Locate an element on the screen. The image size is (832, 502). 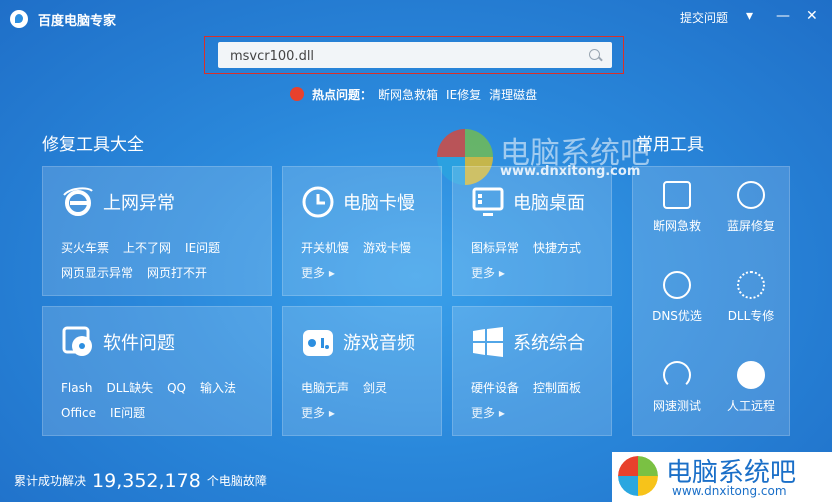
card-title-software: 软件问题 is located at coordinates (139, 343).